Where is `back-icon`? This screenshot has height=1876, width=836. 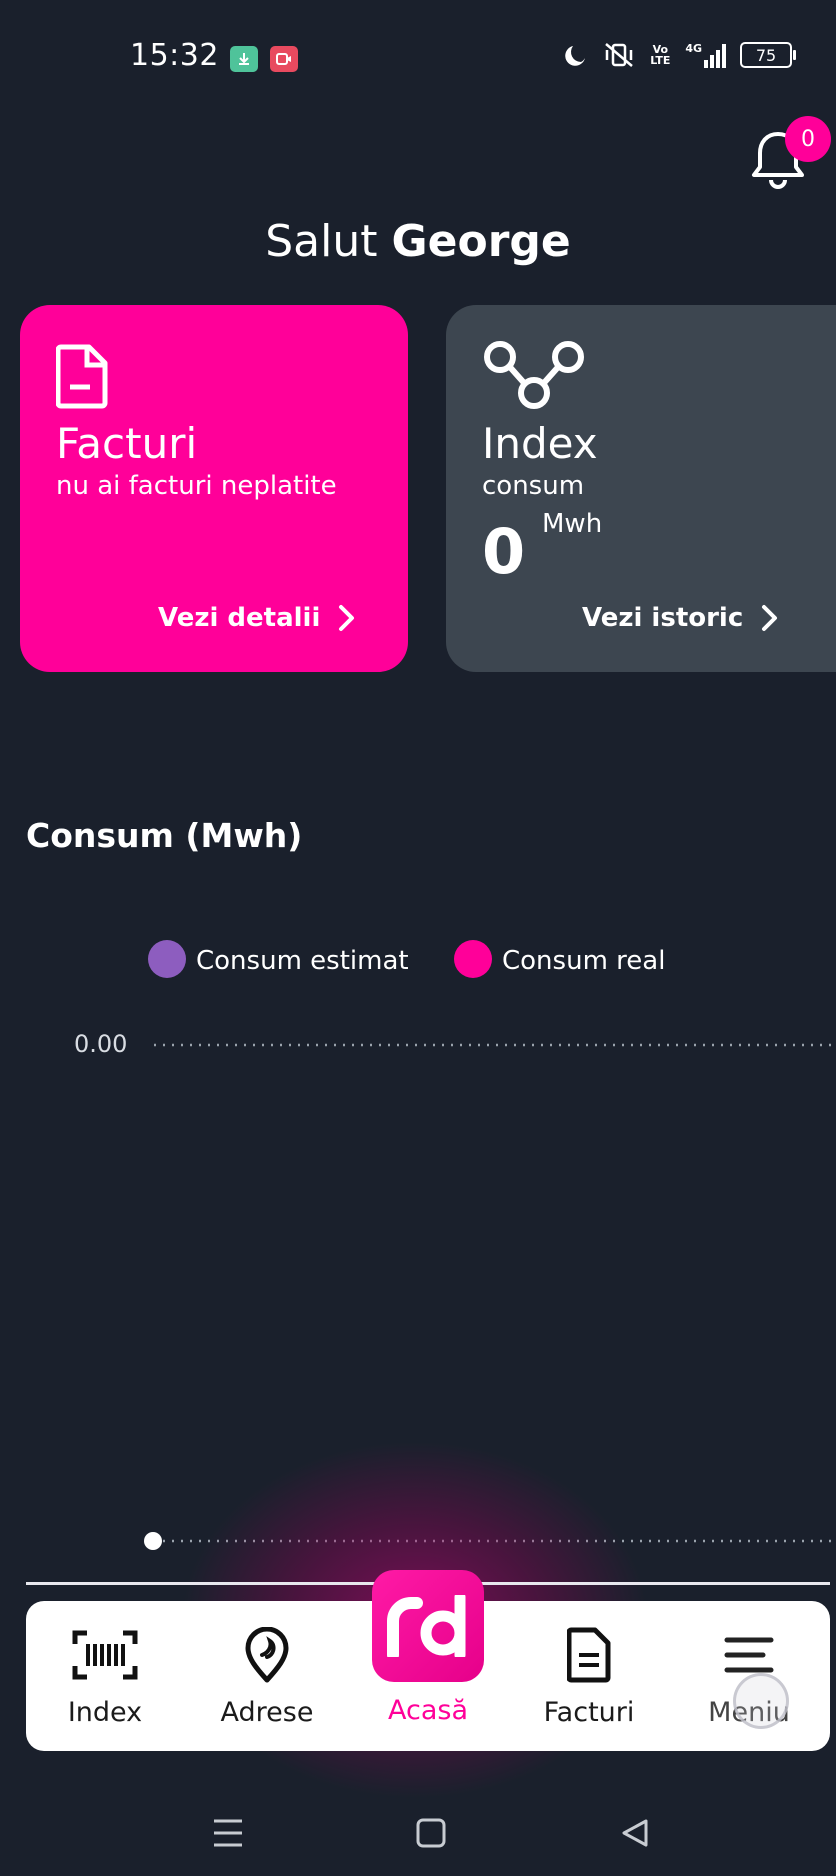
back-icon is located at coordinates (635, 1835).